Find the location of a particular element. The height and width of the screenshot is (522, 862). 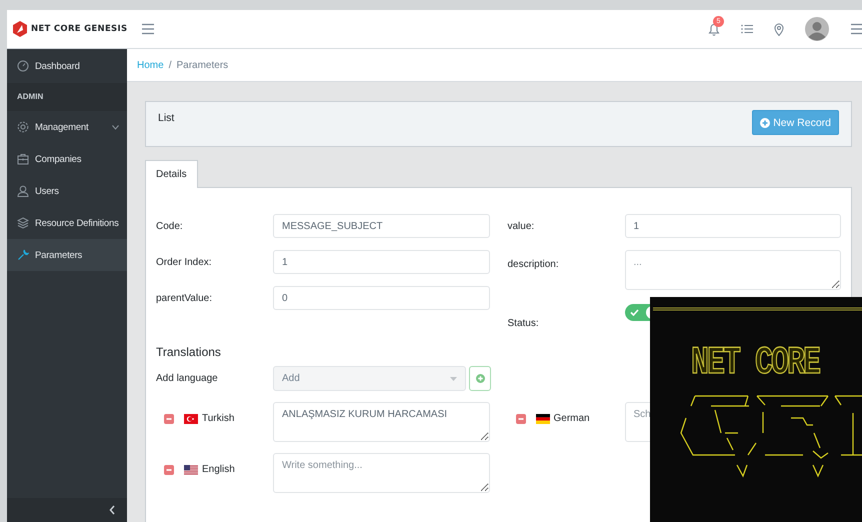

field-label: parentValue: is located at coordinates (184, 298).